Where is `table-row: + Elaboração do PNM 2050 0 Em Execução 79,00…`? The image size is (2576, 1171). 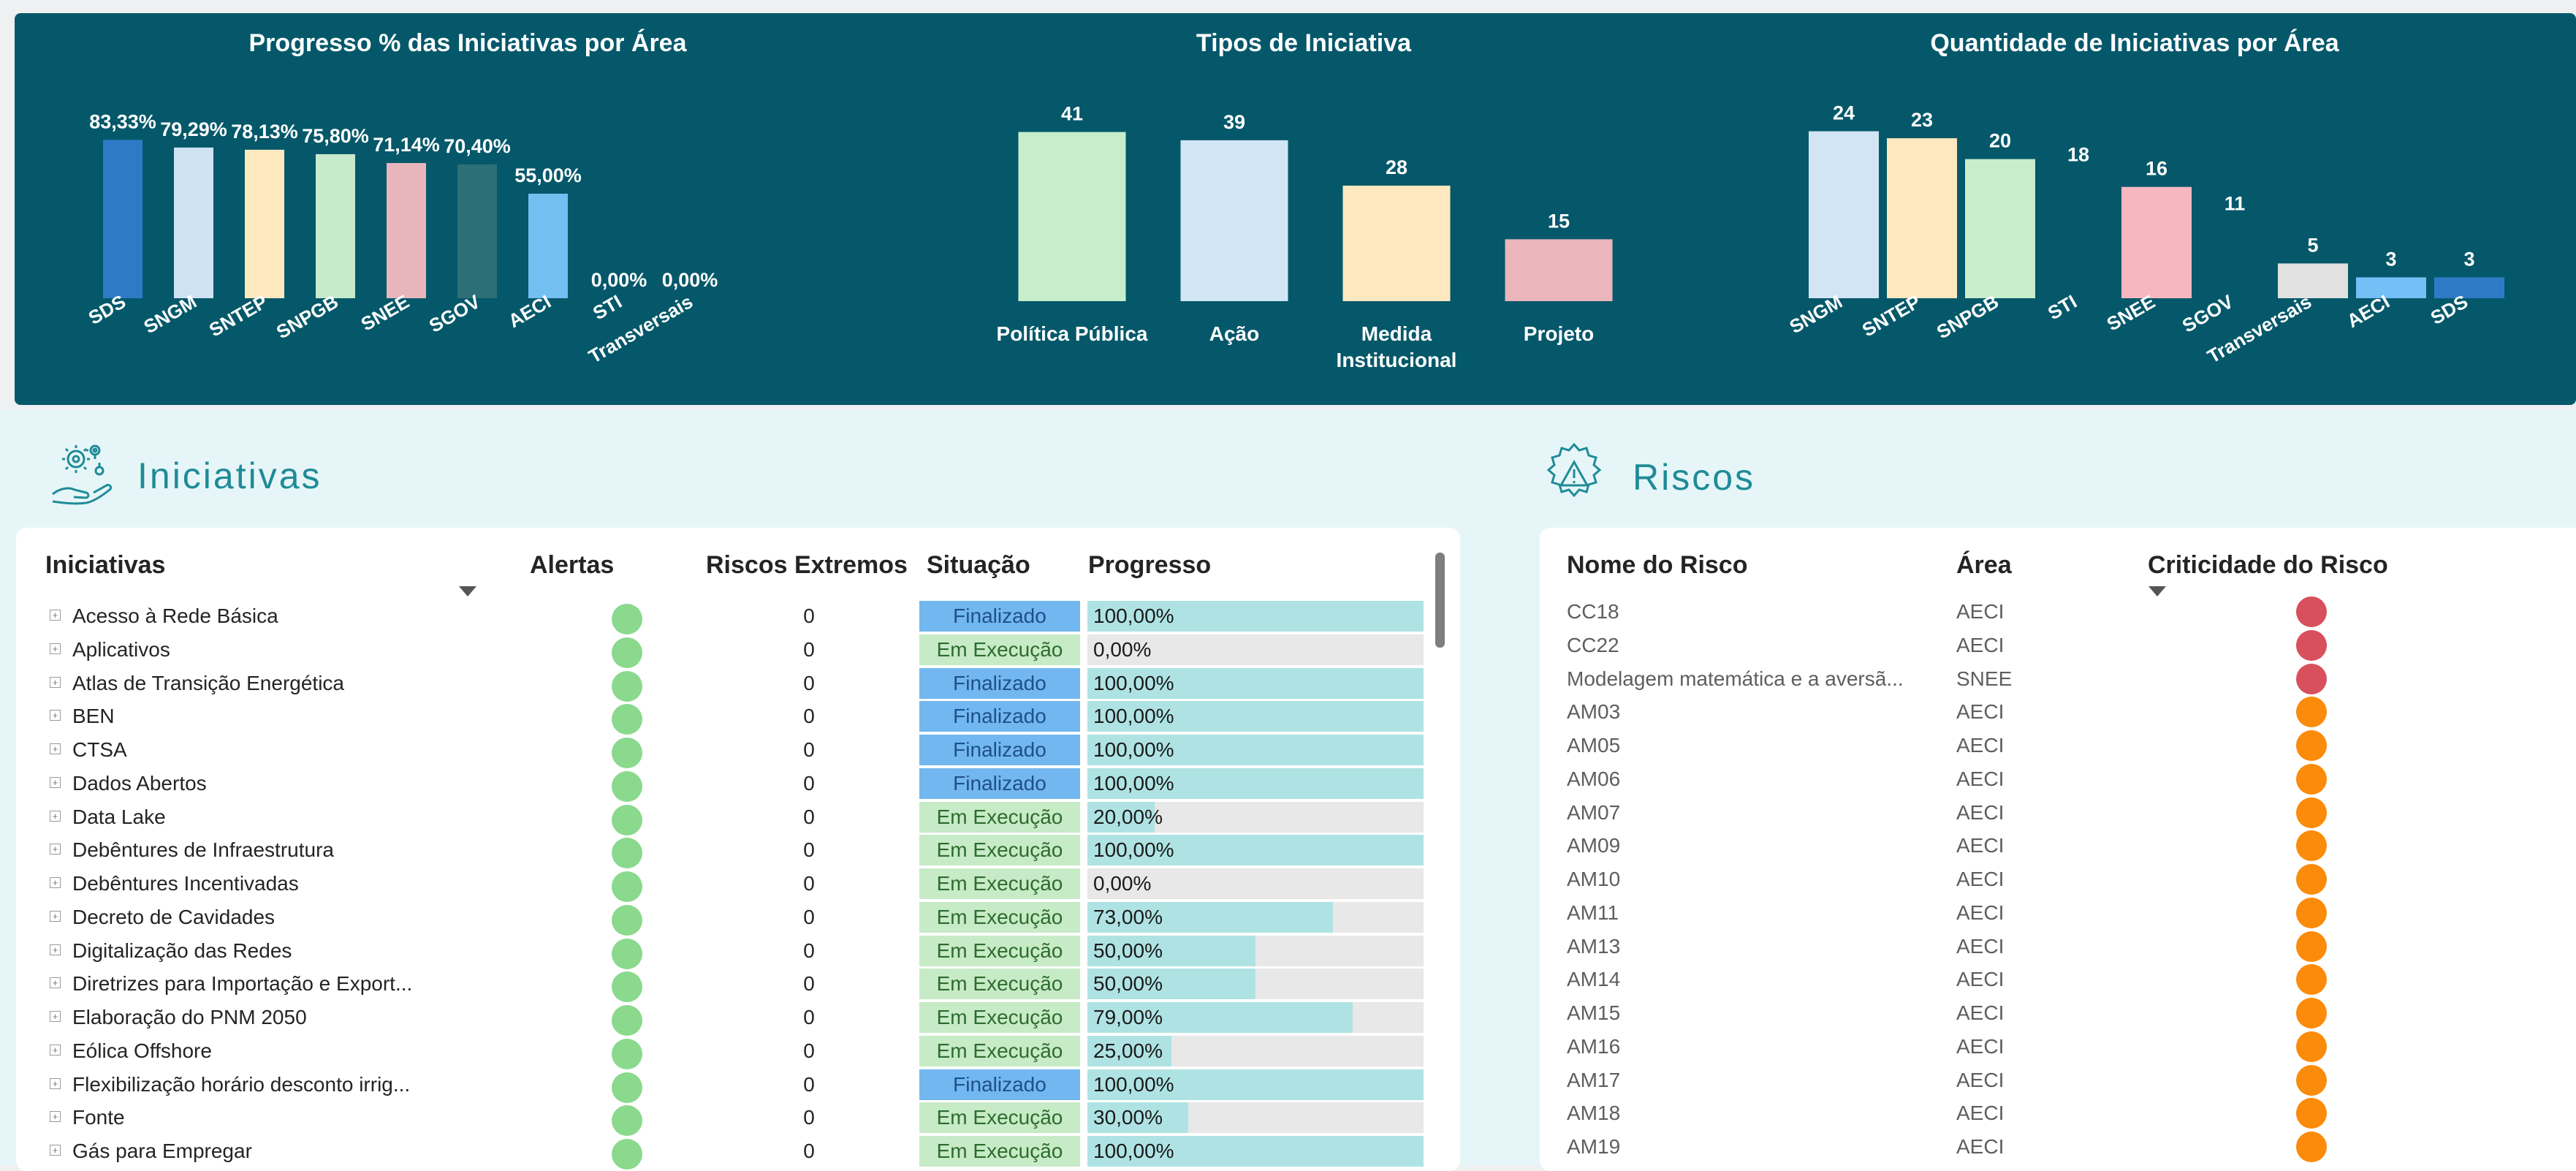
table-row: + Elaboração do PNM 2050 0 Em Execução 79,00… is located at coordinates (738, 1018).